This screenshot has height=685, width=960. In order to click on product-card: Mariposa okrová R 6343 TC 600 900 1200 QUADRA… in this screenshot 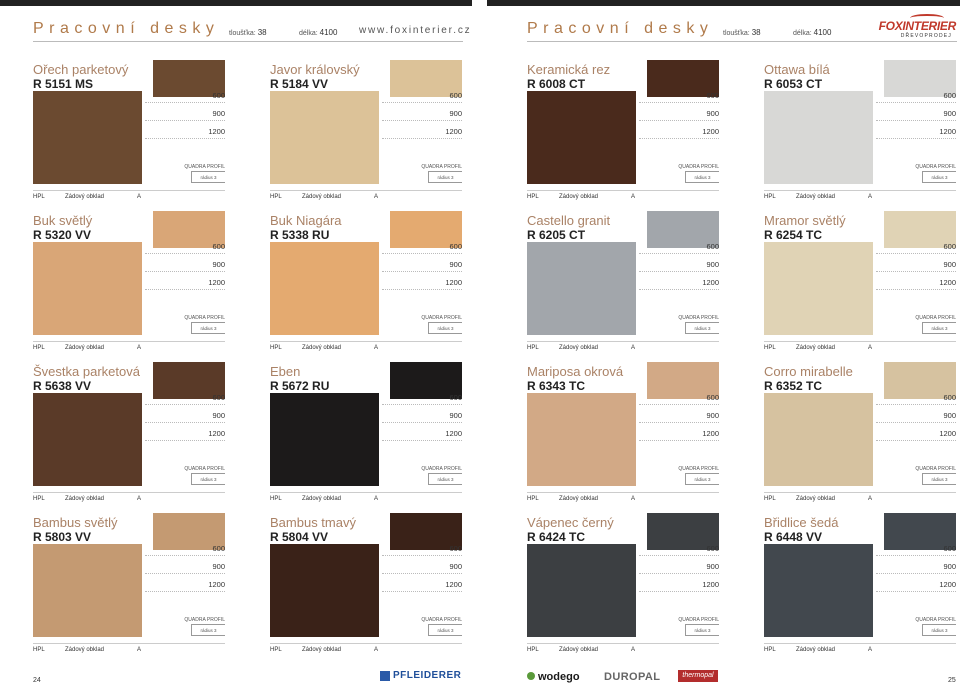, I will do `click(623, 436)`.